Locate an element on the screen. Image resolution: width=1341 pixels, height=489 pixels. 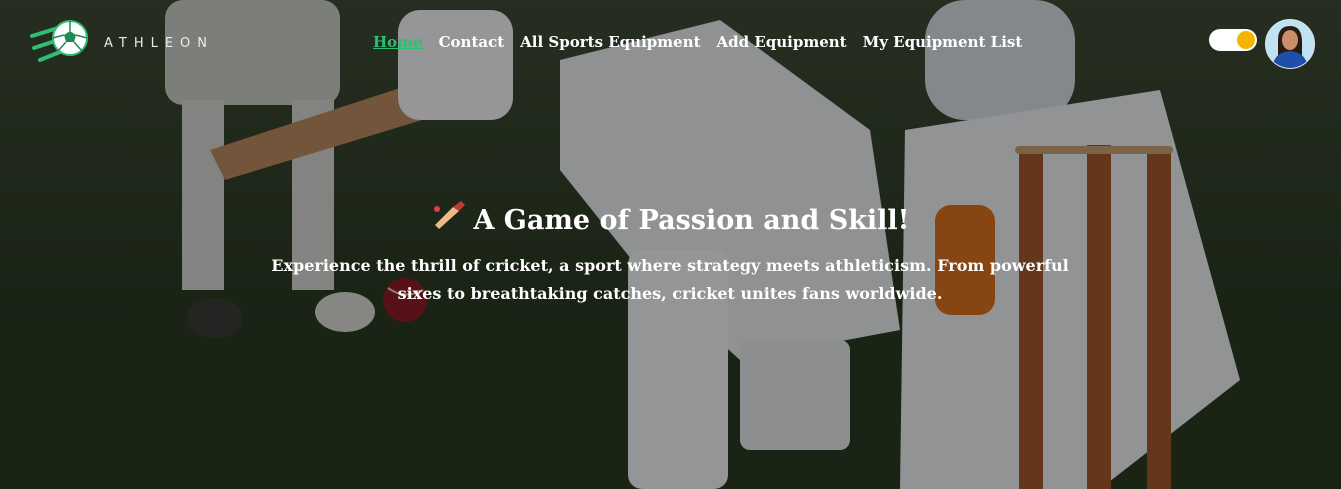
user-avatar is located at coordinates (1290, 44).